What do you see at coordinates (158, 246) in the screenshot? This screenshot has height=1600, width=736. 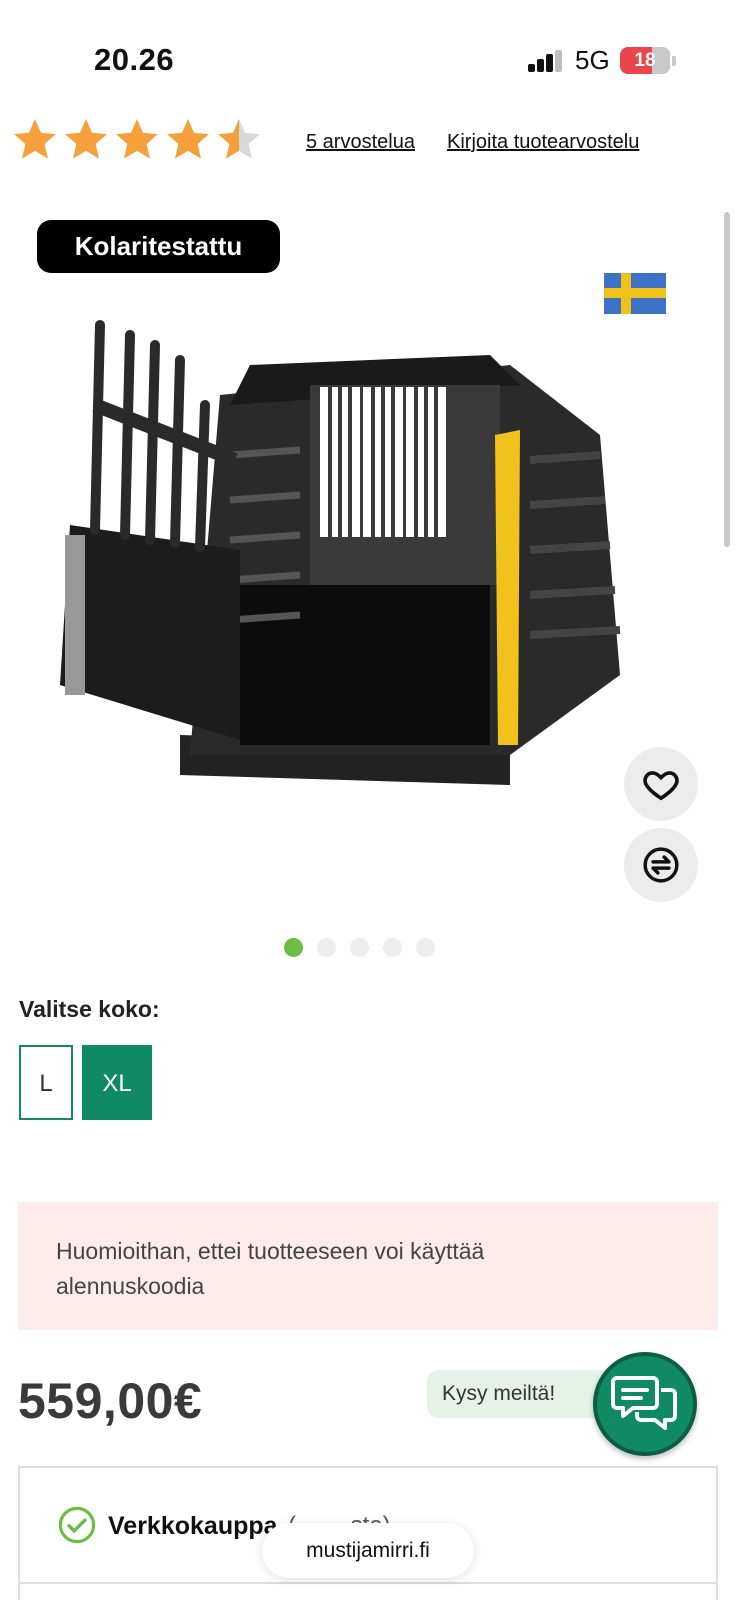 I see `crash-tested-badge: Kolaritestattu` at bounding box center [158, 246].